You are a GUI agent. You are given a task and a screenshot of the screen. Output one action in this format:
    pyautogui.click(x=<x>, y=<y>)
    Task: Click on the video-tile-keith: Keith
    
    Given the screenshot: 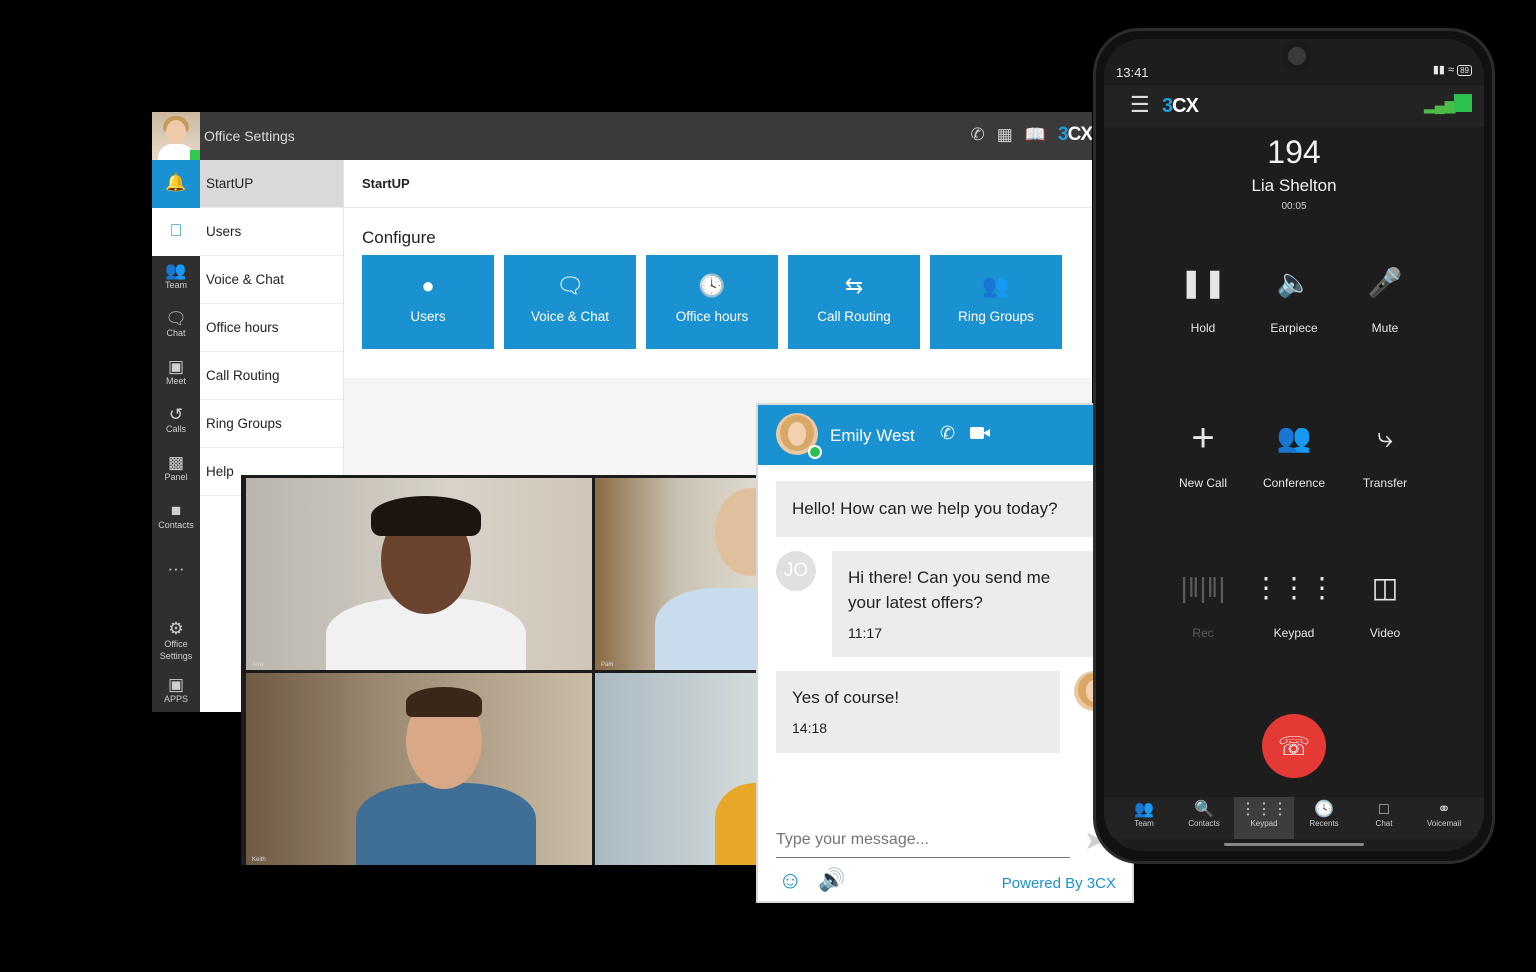 What is the action you would take?
    pyautogui.click(x=419, y=769)
    